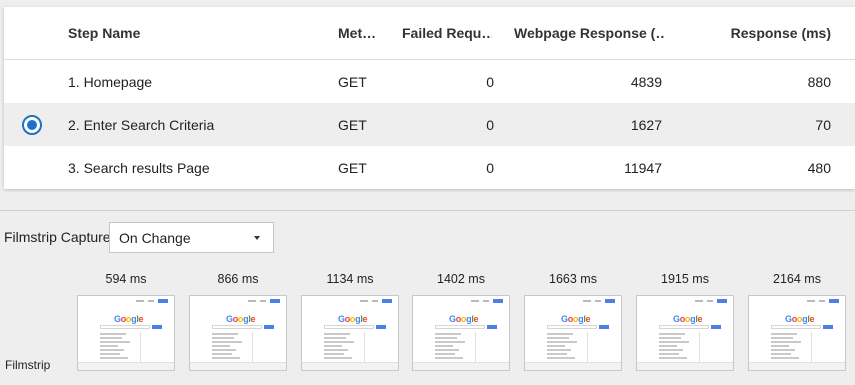 Image resolution: width=855 pixels, height=385 pixels. I want to click on response-ms-cell: 70, so click(823, 124).